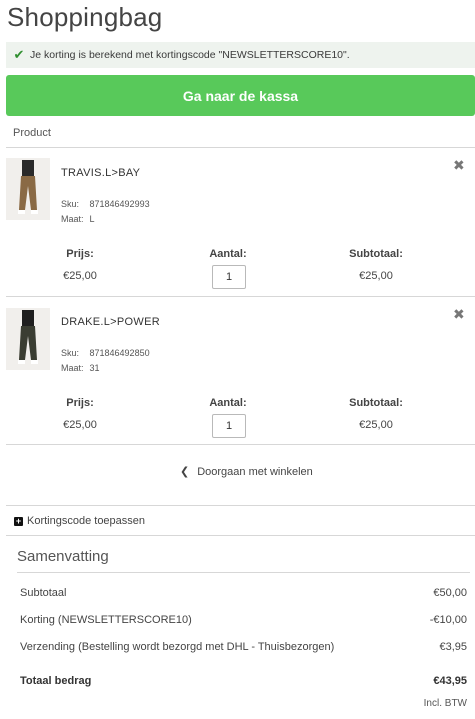 Image resolution: width=475 pixels, height=719 pixels. I want to click on apply-coupon-toggle: + Kortingscode toepassen, so click(79, 521).